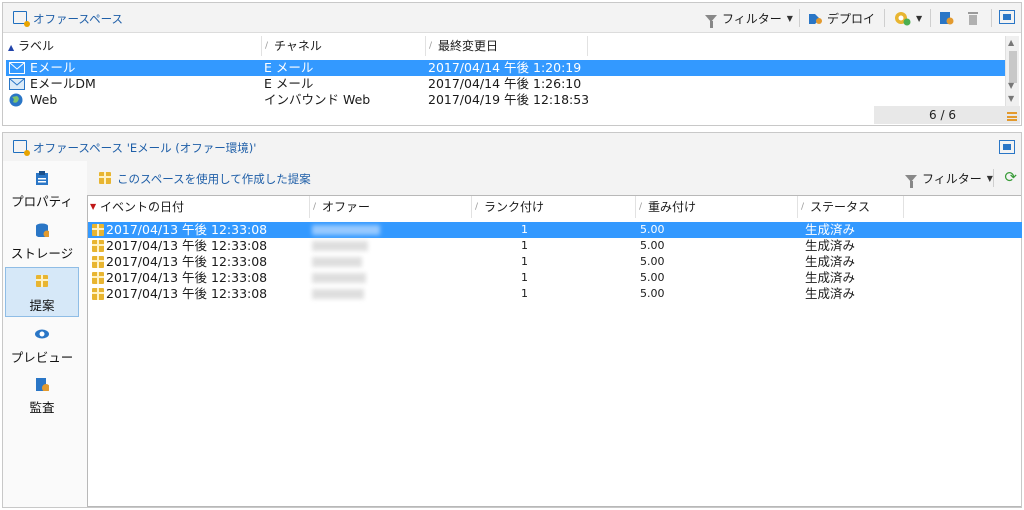 Image resolution: width=1024 pixels, height=510 pixels. I want to click on detail-titlebar: オファースペース 'Eメール (オファー環境)', so click(512, 147).